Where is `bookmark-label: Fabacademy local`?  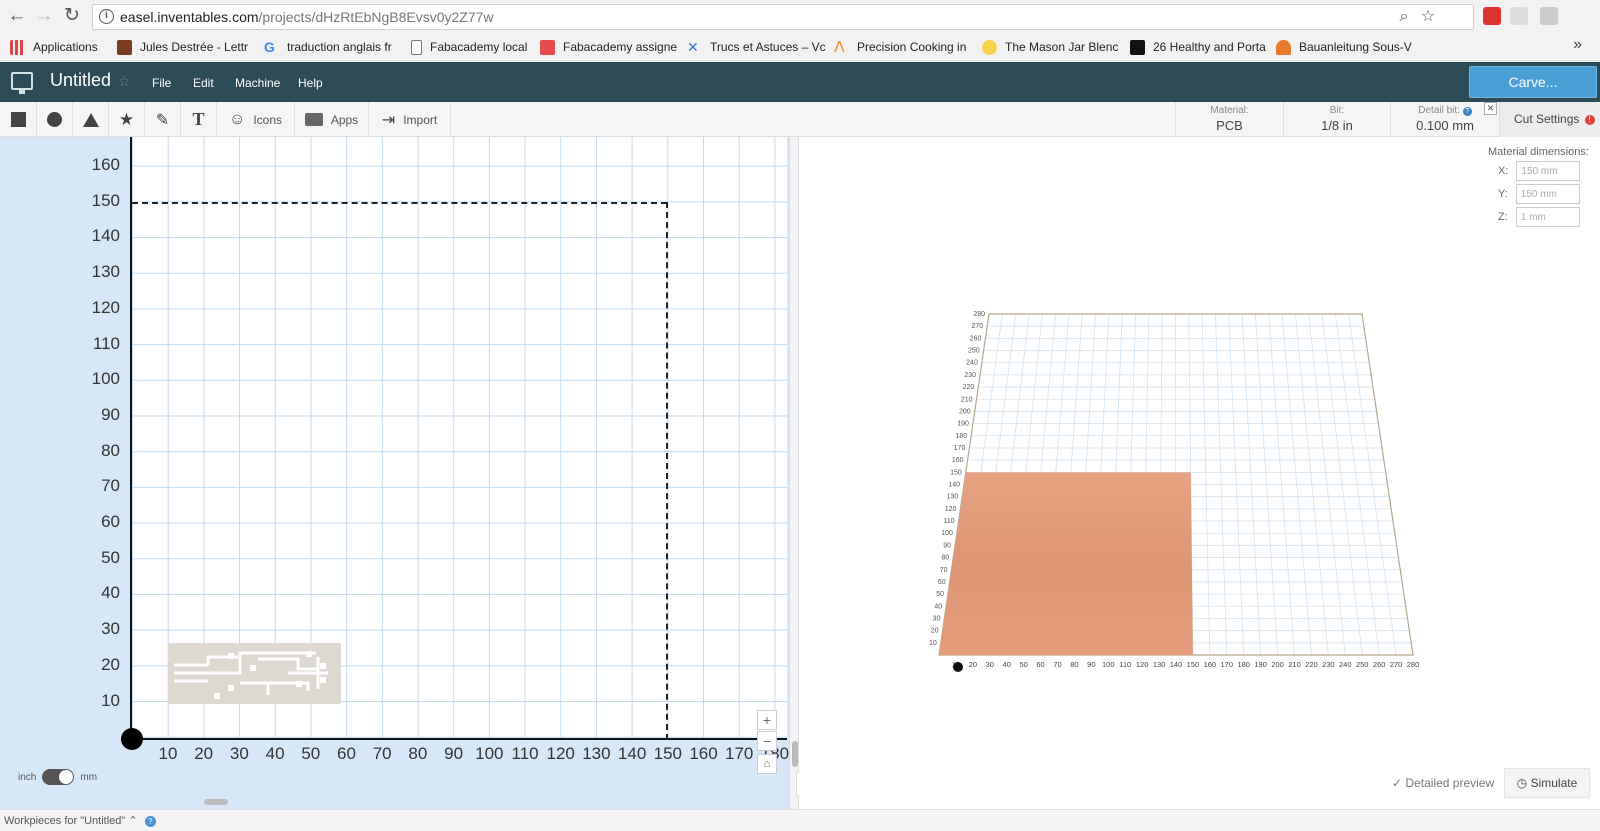
bookmark-label: Fabacademy local is located at coordinates (479, 47).